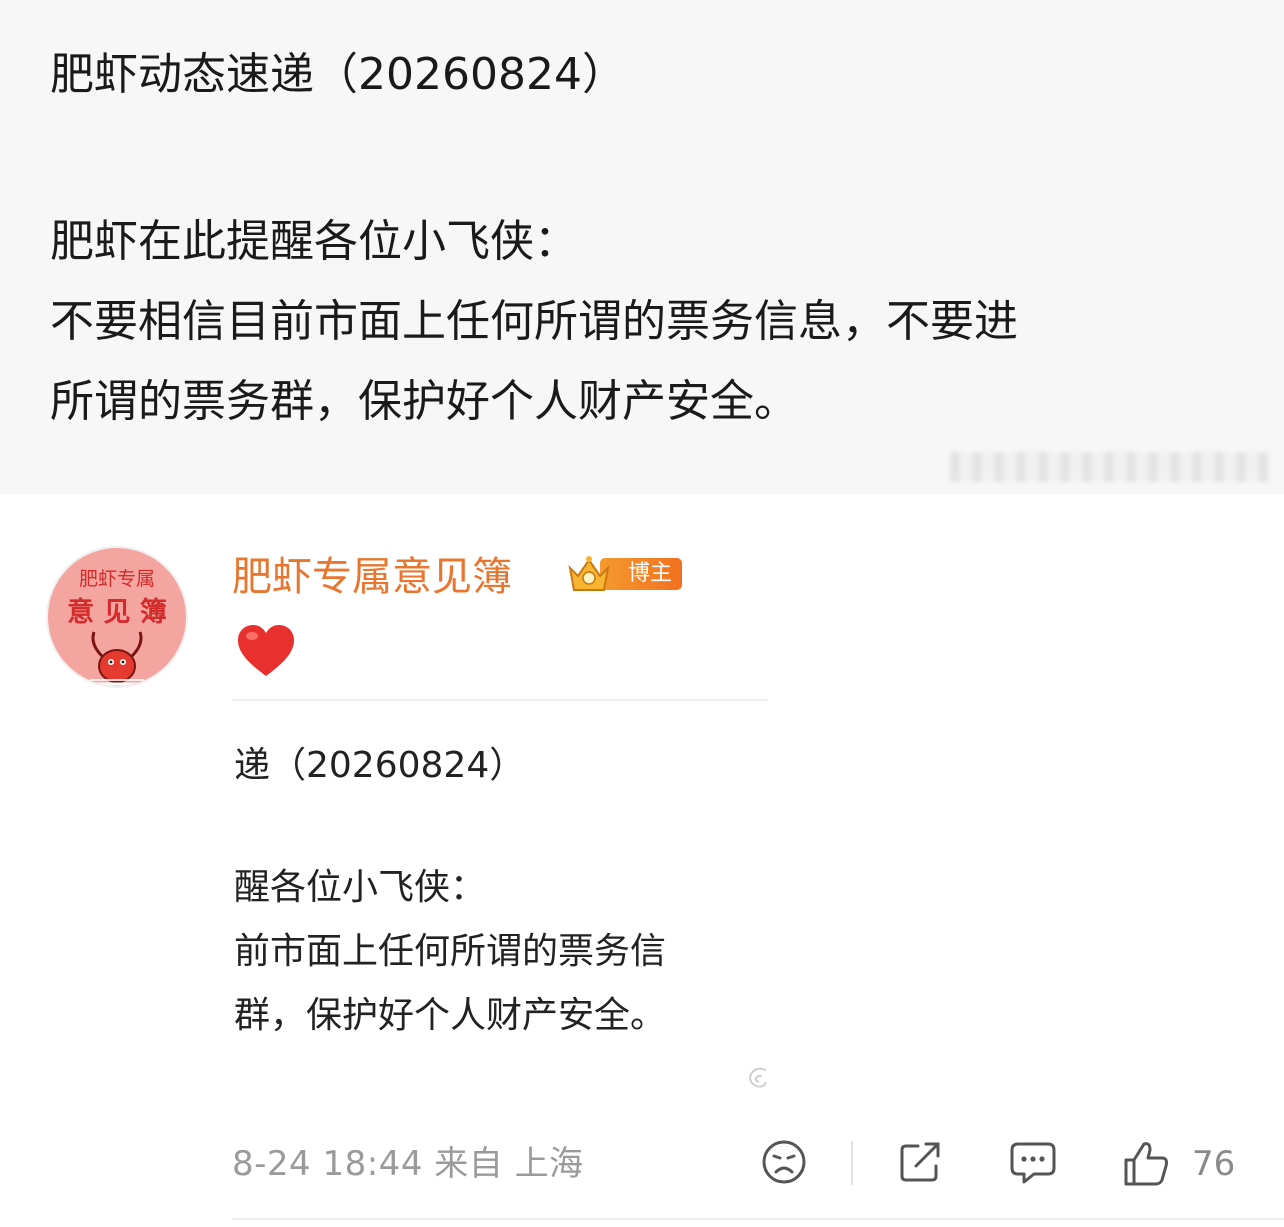 The width and height of the screenshot is (1284, 1227). What do you see at coordinates (1110, 467) in the screenshot?
I see `blurred-watermark` at bounding box center [1110, 467].